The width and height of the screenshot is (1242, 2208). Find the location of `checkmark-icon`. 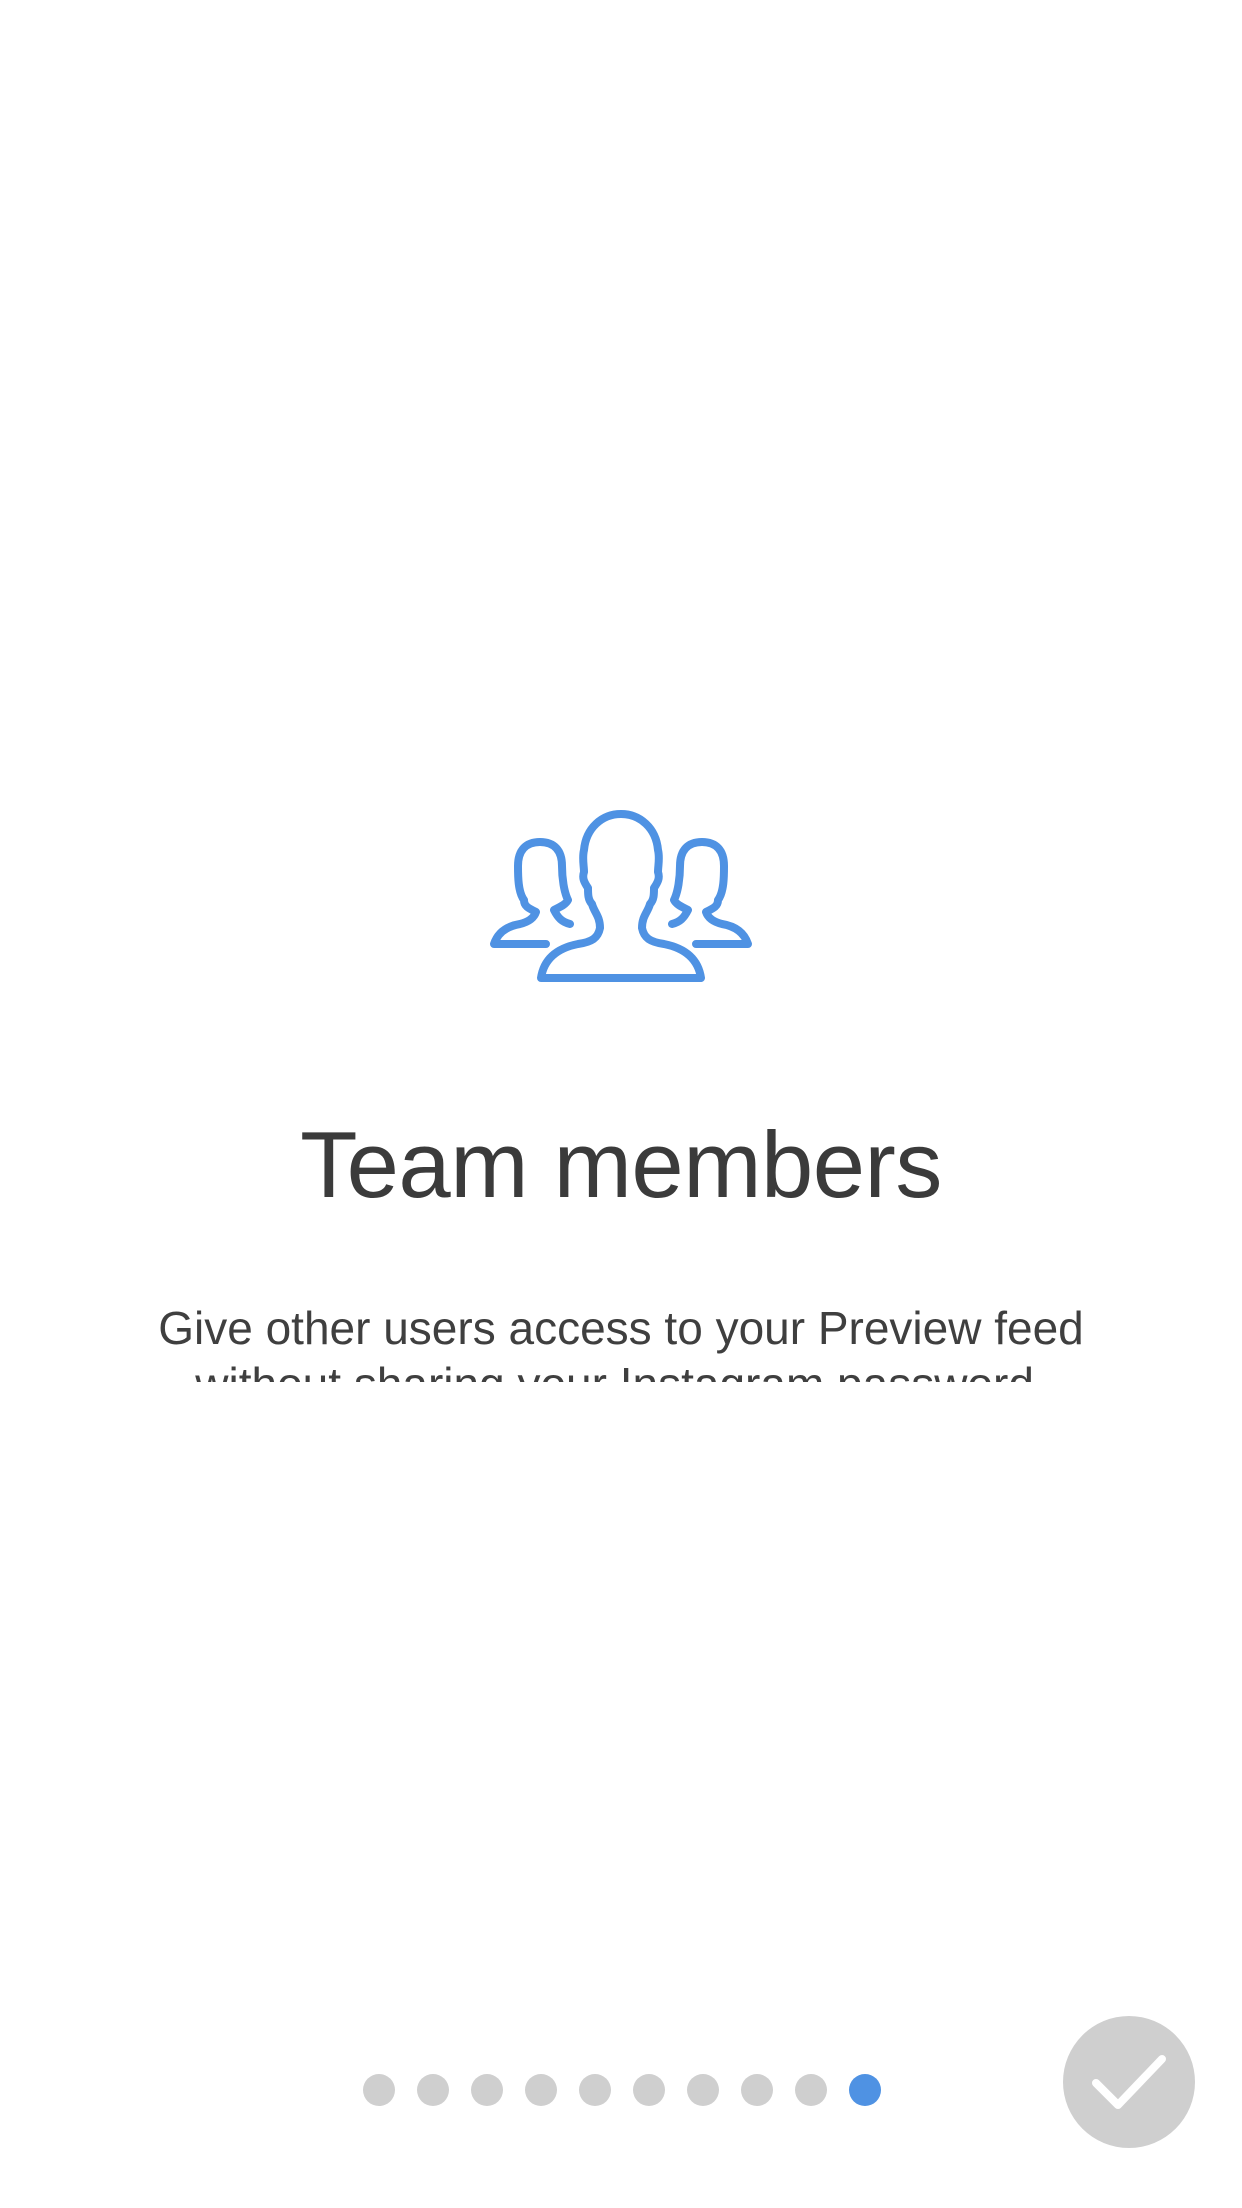

checkmark-icon is located at coordinates (1129, 2082).